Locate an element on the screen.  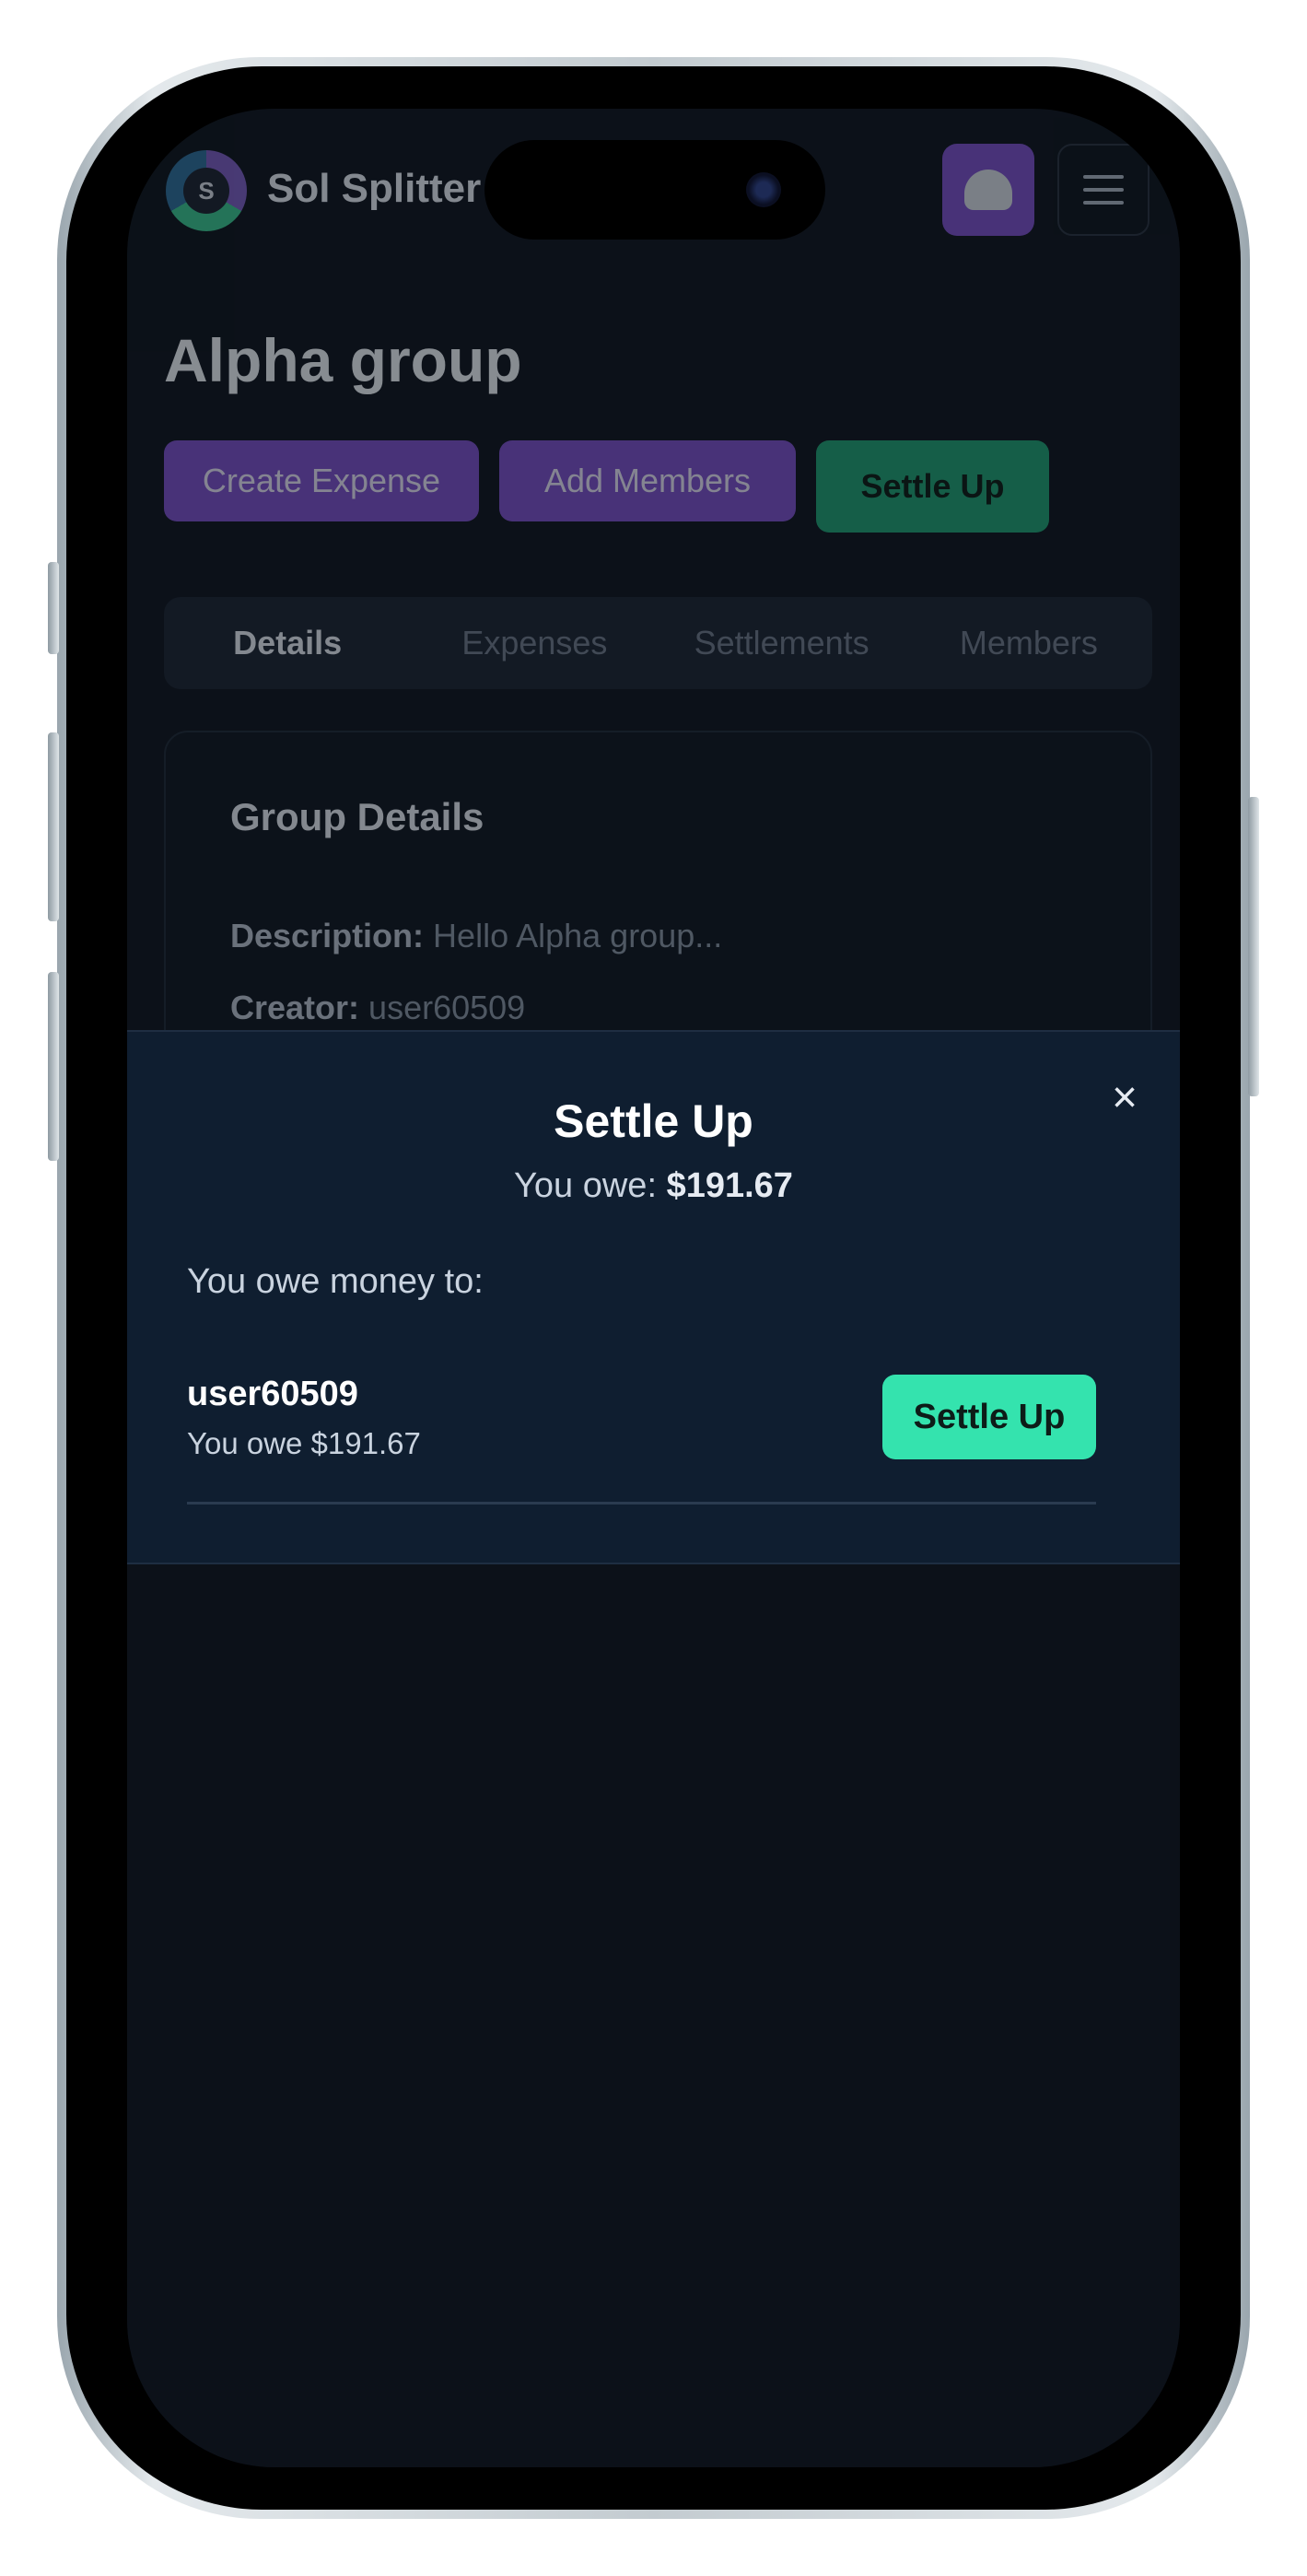
ghost-avatar-icon is located at coordinates (988, 190).